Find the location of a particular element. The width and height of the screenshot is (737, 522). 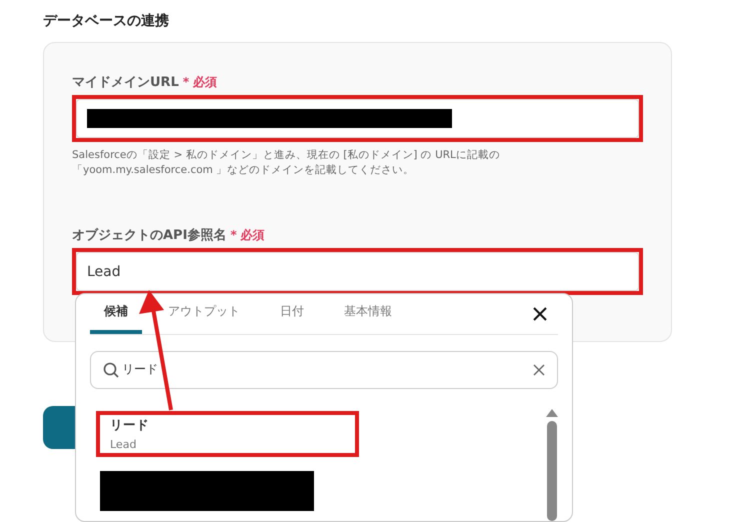

clear-button is located at coordinates (539, 370).